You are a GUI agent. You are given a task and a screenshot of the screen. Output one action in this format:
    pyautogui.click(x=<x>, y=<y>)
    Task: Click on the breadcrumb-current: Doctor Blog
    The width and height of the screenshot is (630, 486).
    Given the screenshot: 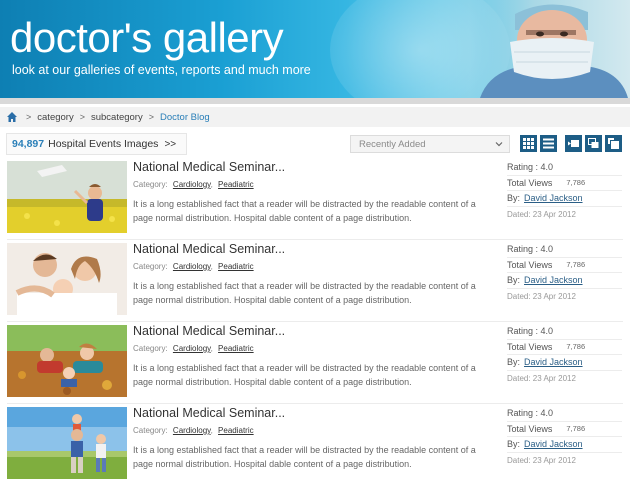 What is the action you would take?
    pyautogui.click(x=185, y=117)
    